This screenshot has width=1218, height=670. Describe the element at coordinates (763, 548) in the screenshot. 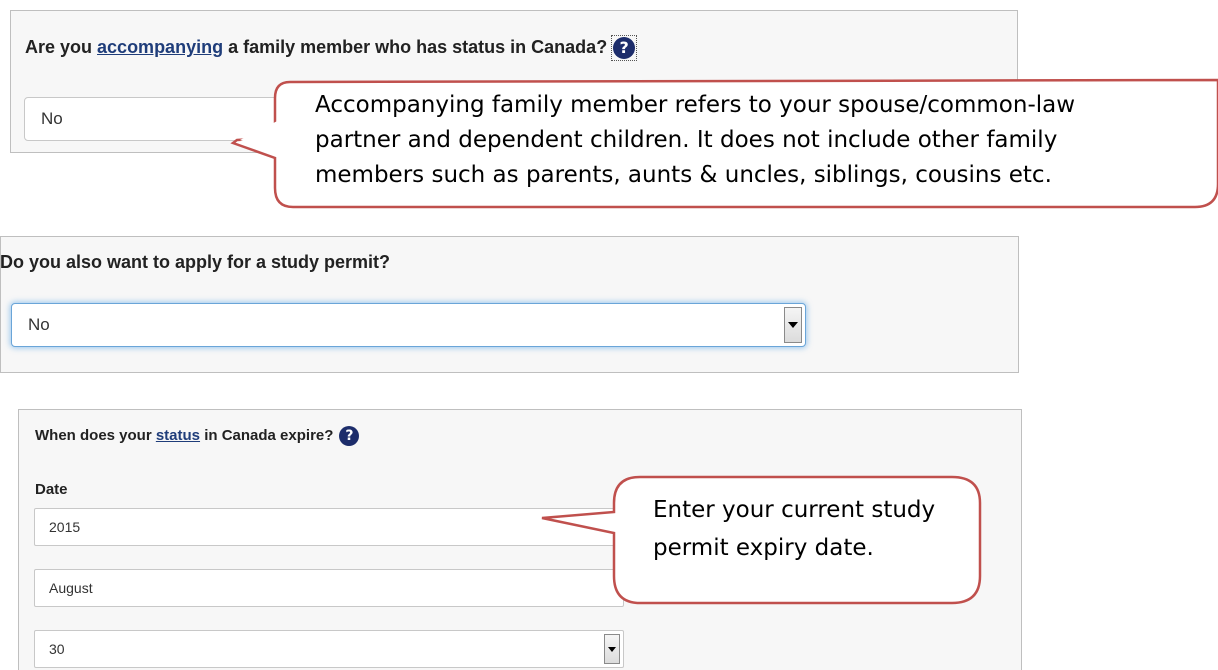

I see `callout-line: permit expiry date.` at that location.